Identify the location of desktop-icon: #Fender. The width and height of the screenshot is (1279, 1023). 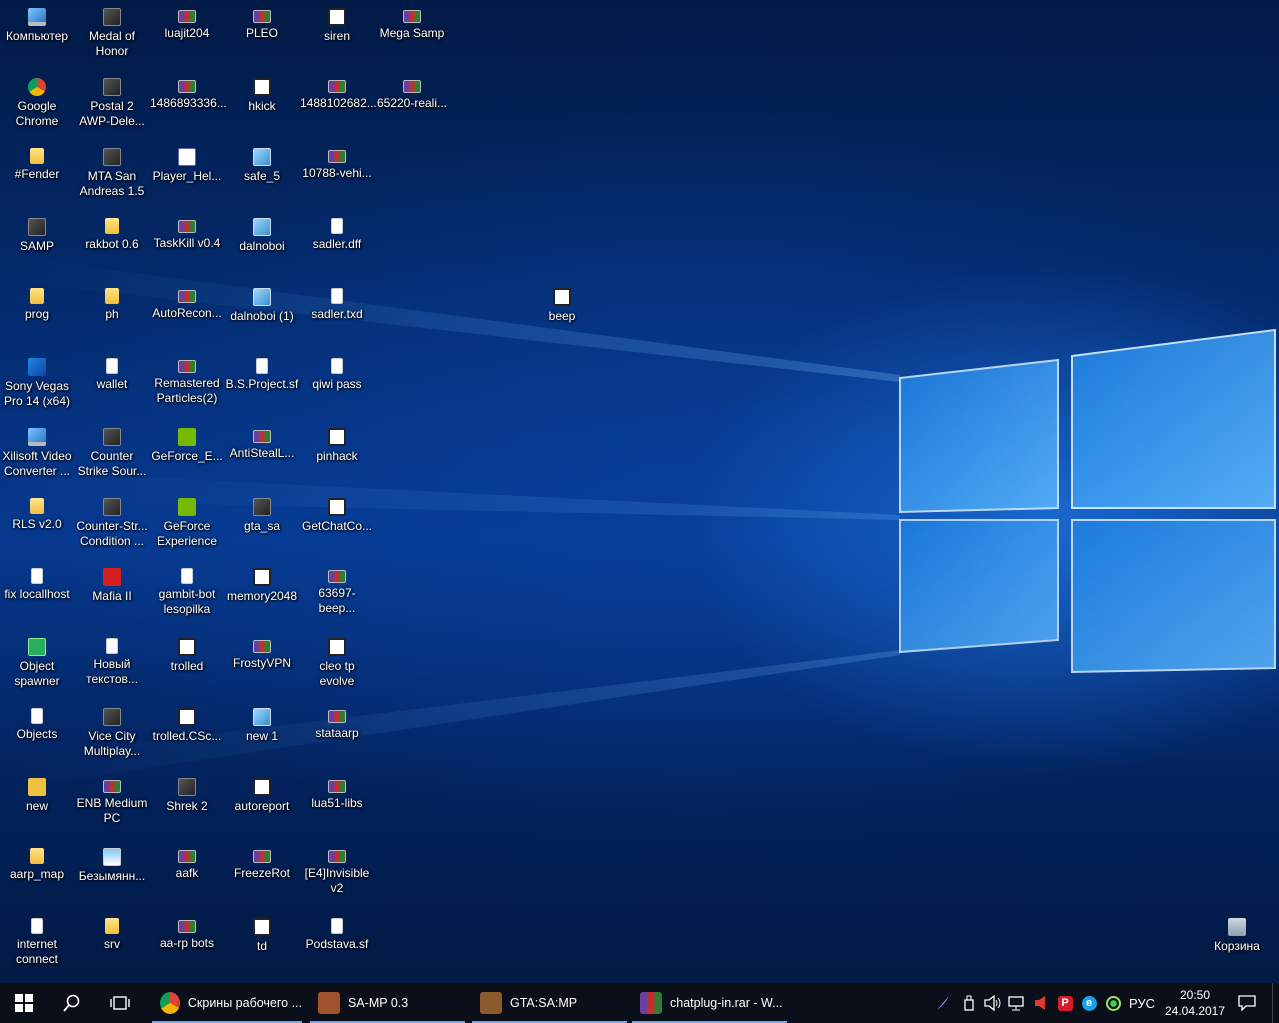
(37, 171).